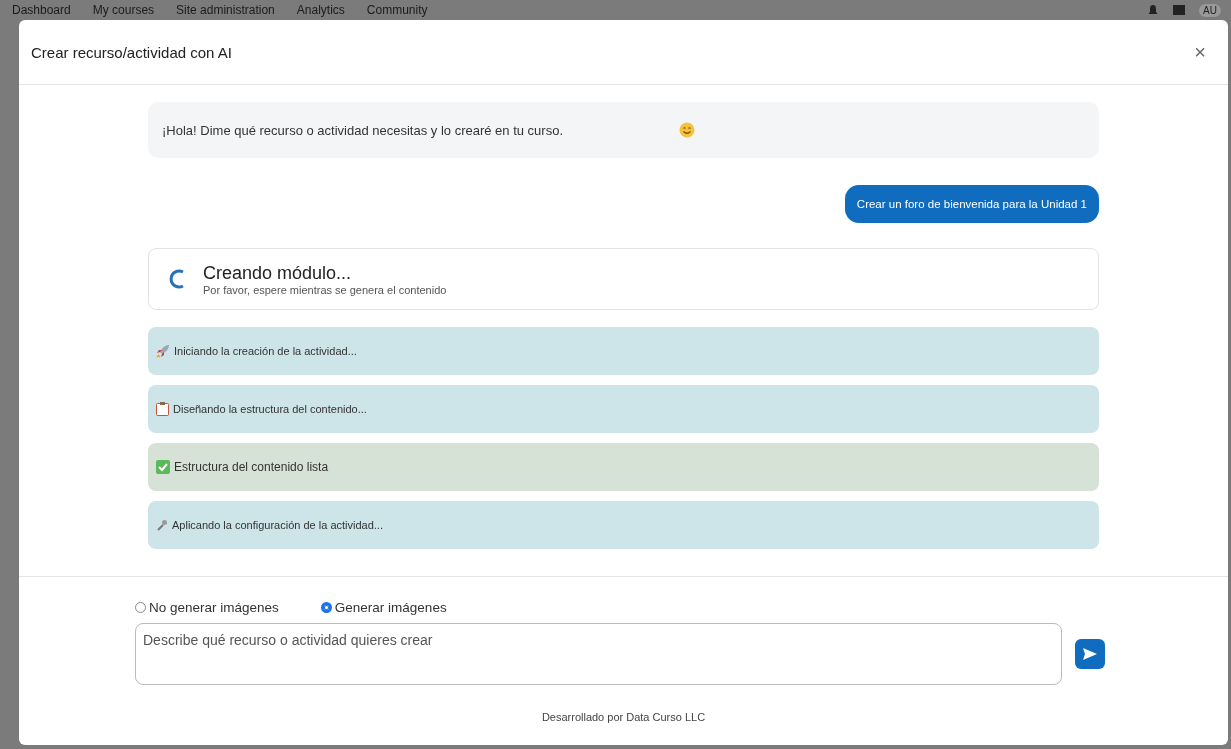 This screenshot has width=1231, height=749. What do you see at coordinates (1153, 10) in the screenshot?
I see `bell-icon` at bounding box center [1153, 10].